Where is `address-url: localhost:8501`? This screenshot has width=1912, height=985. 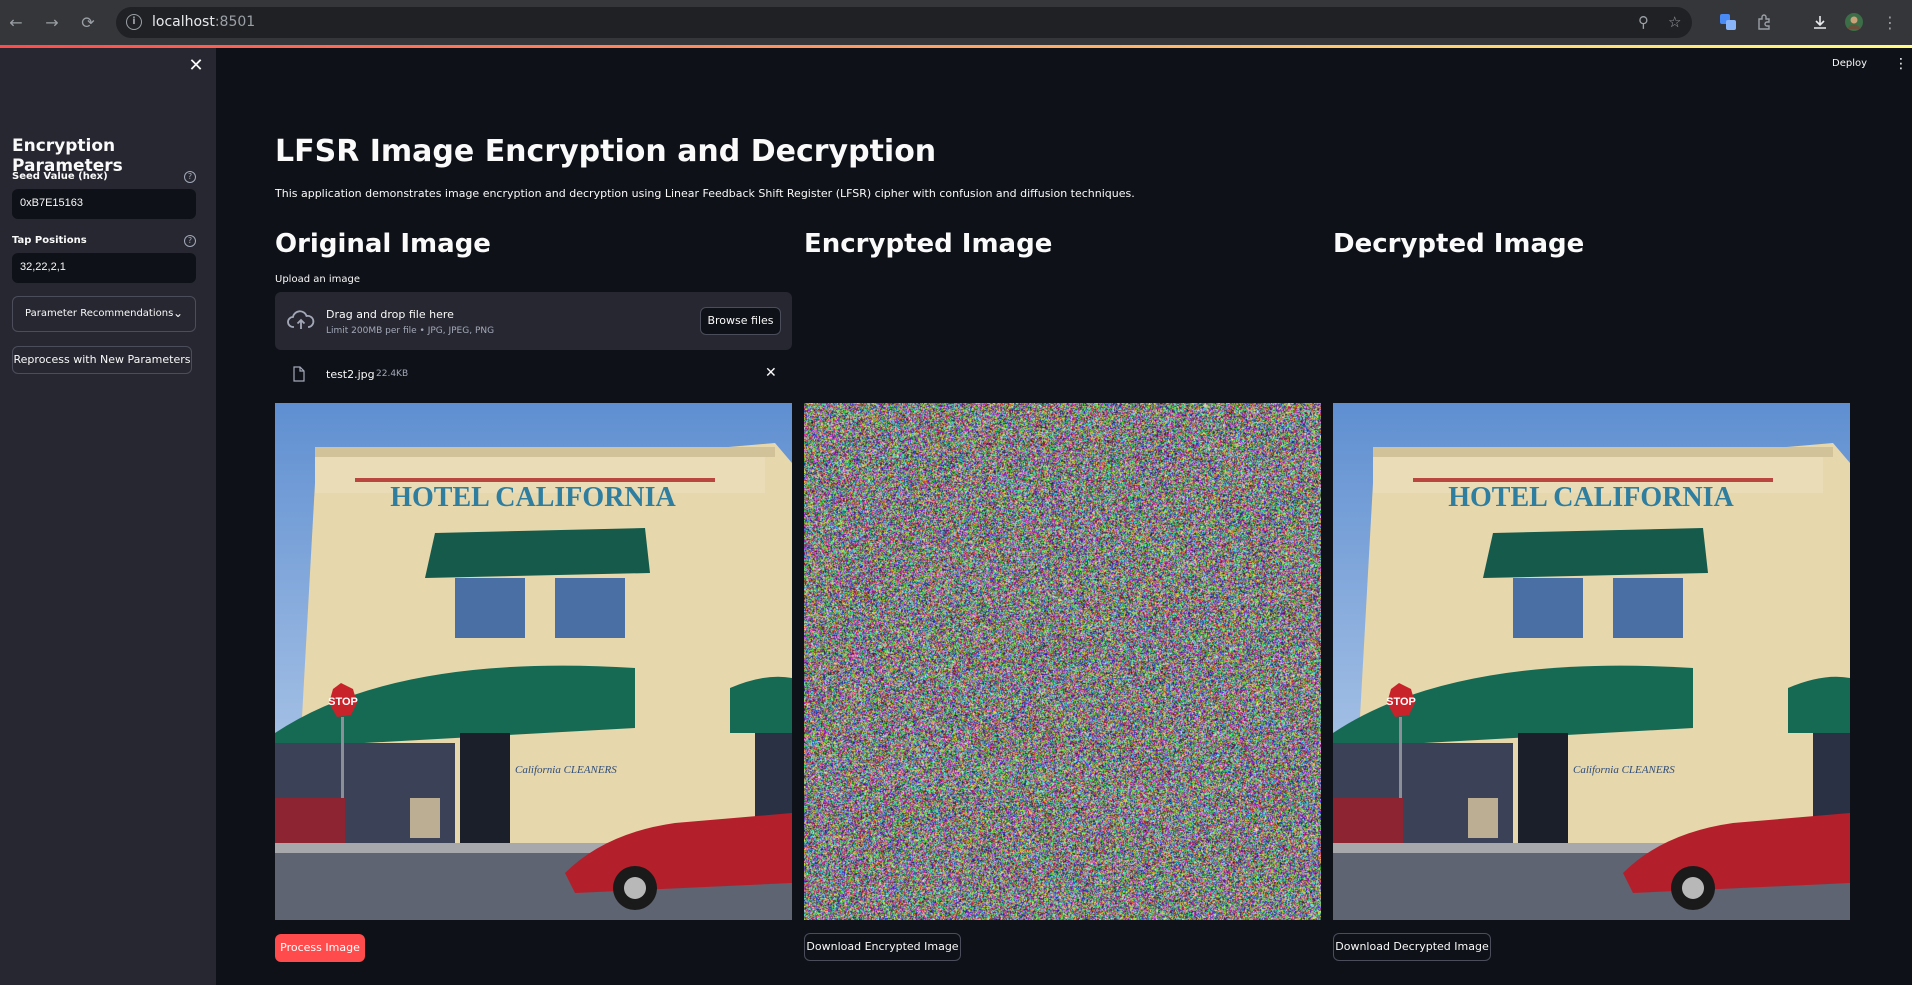 address-url: localhost:8501 is located at coordinates (203, 22).